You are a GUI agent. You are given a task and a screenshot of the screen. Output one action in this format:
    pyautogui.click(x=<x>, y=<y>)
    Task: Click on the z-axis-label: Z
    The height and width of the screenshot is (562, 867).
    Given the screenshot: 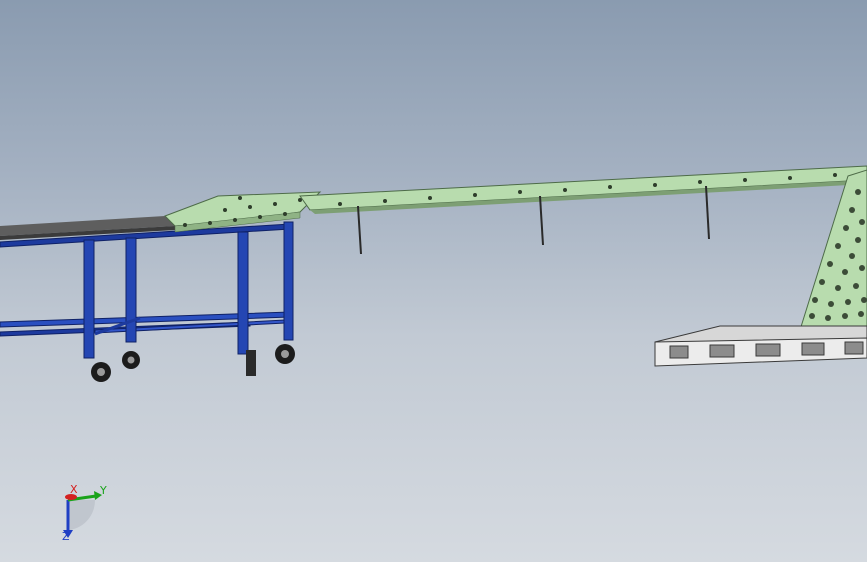 What is the action you would take?
    pyautogui.click(x=66, y=536)
    